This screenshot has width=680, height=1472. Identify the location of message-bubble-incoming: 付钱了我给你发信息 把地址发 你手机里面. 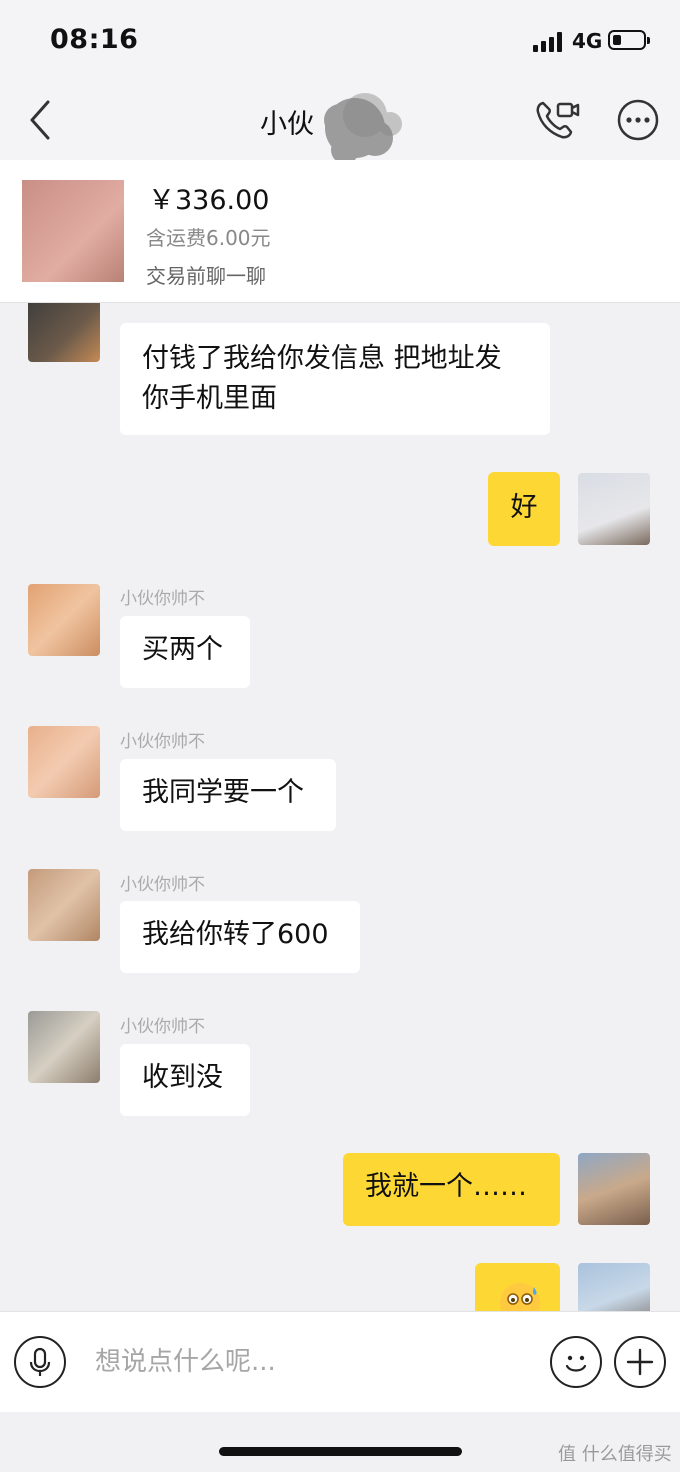
(335, 379).